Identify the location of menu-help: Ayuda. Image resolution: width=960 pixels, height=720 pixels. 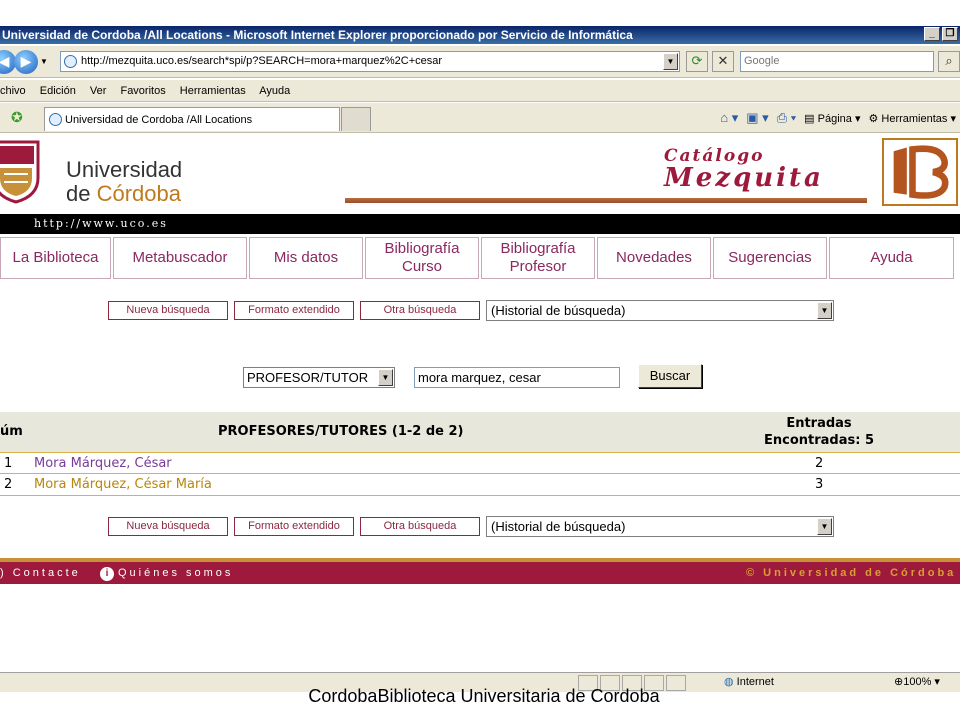
(274, 91).